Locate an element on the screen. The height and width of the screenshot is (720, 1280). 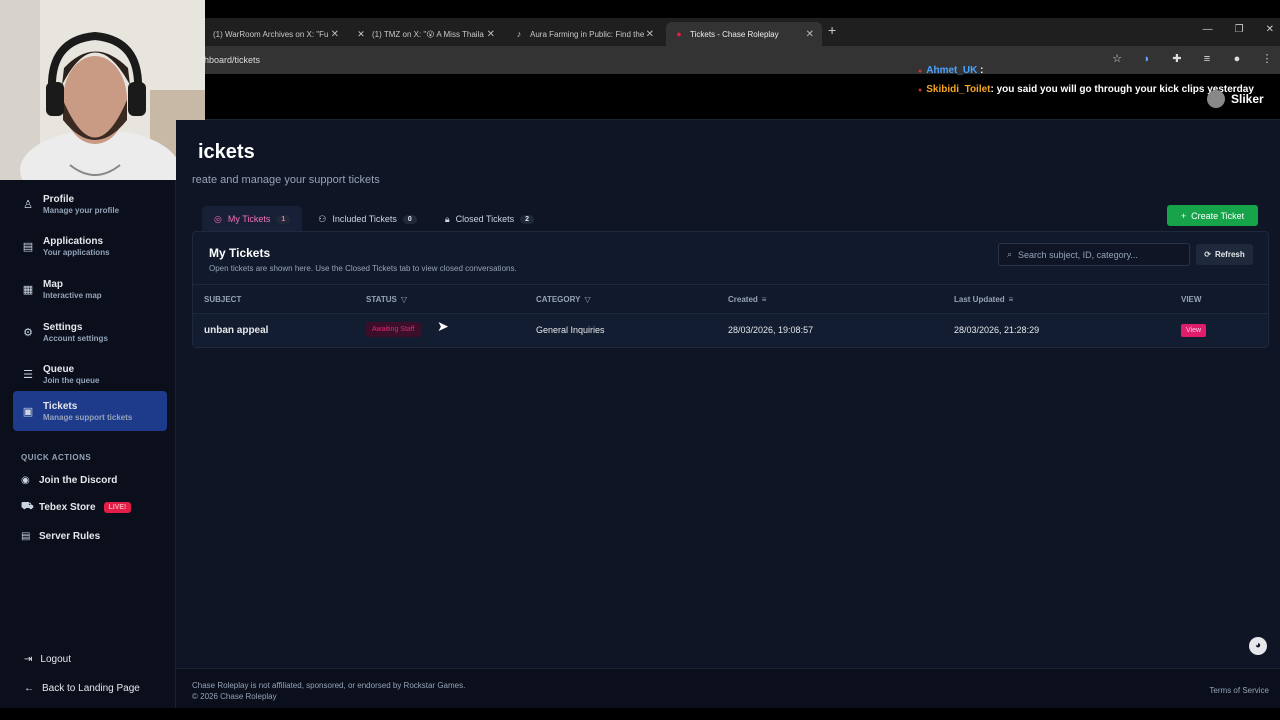
sidebar-item-tickets: ▣ Tickets Manage support tickets is located at coordinates (90, 411).